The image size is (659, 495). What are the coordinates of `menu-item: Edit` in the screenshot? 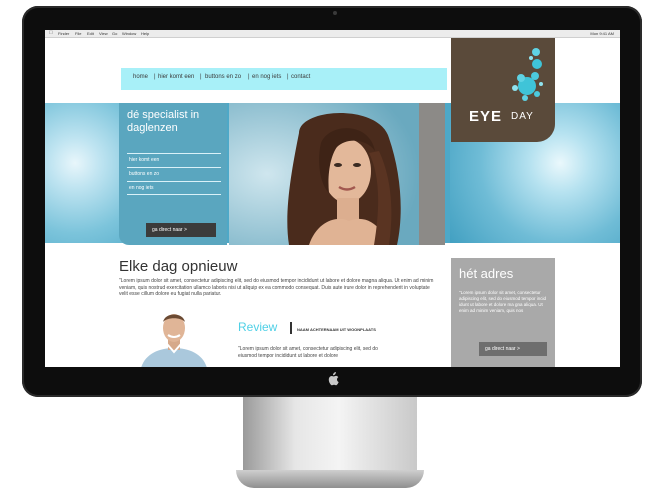 It's located at (90, 33).